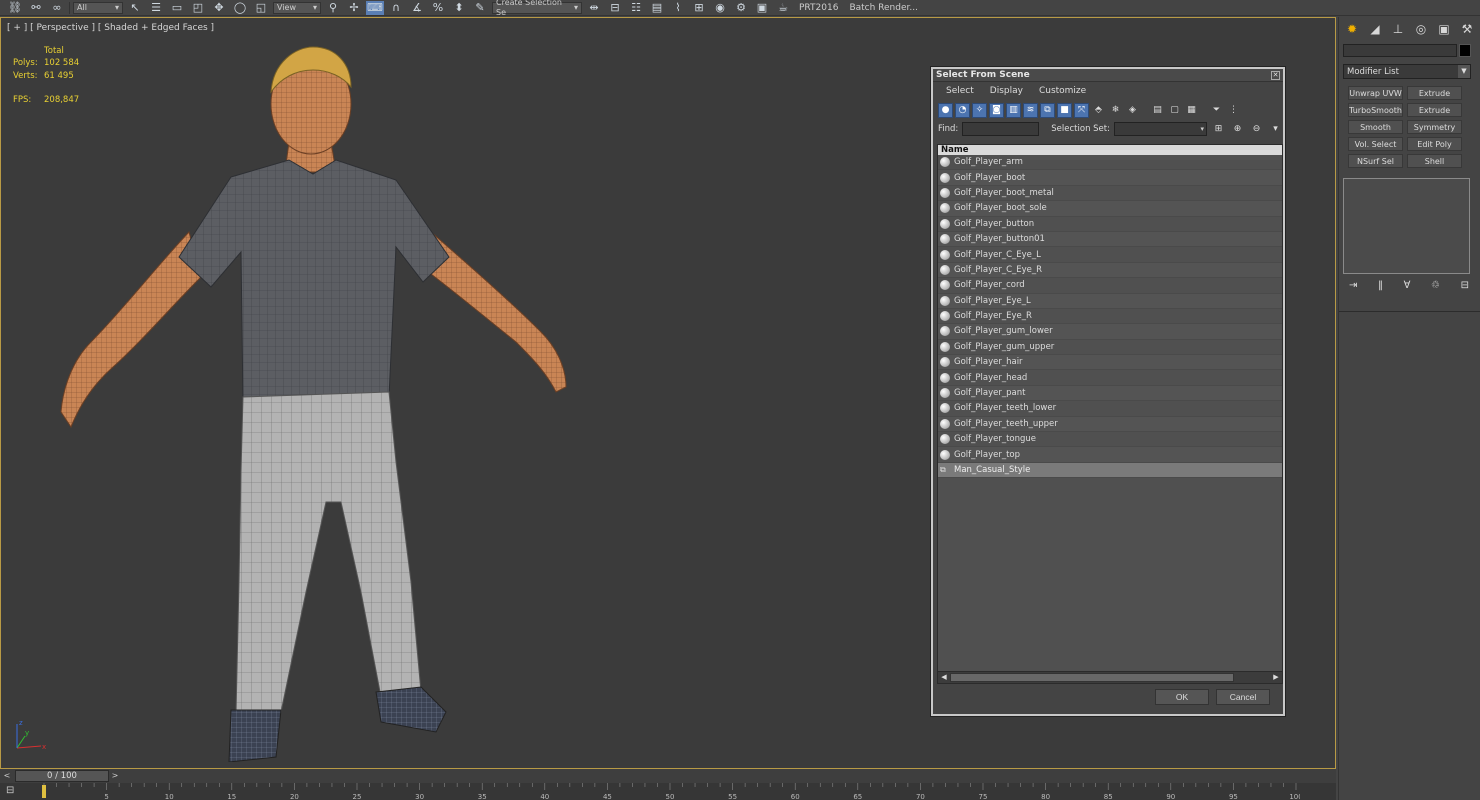 The width and height of the screenshot is (1480, 800). Describe the element at coordinates (1275, 129) in the screenshot. I see `expand-options-icon: ▾` at that location.